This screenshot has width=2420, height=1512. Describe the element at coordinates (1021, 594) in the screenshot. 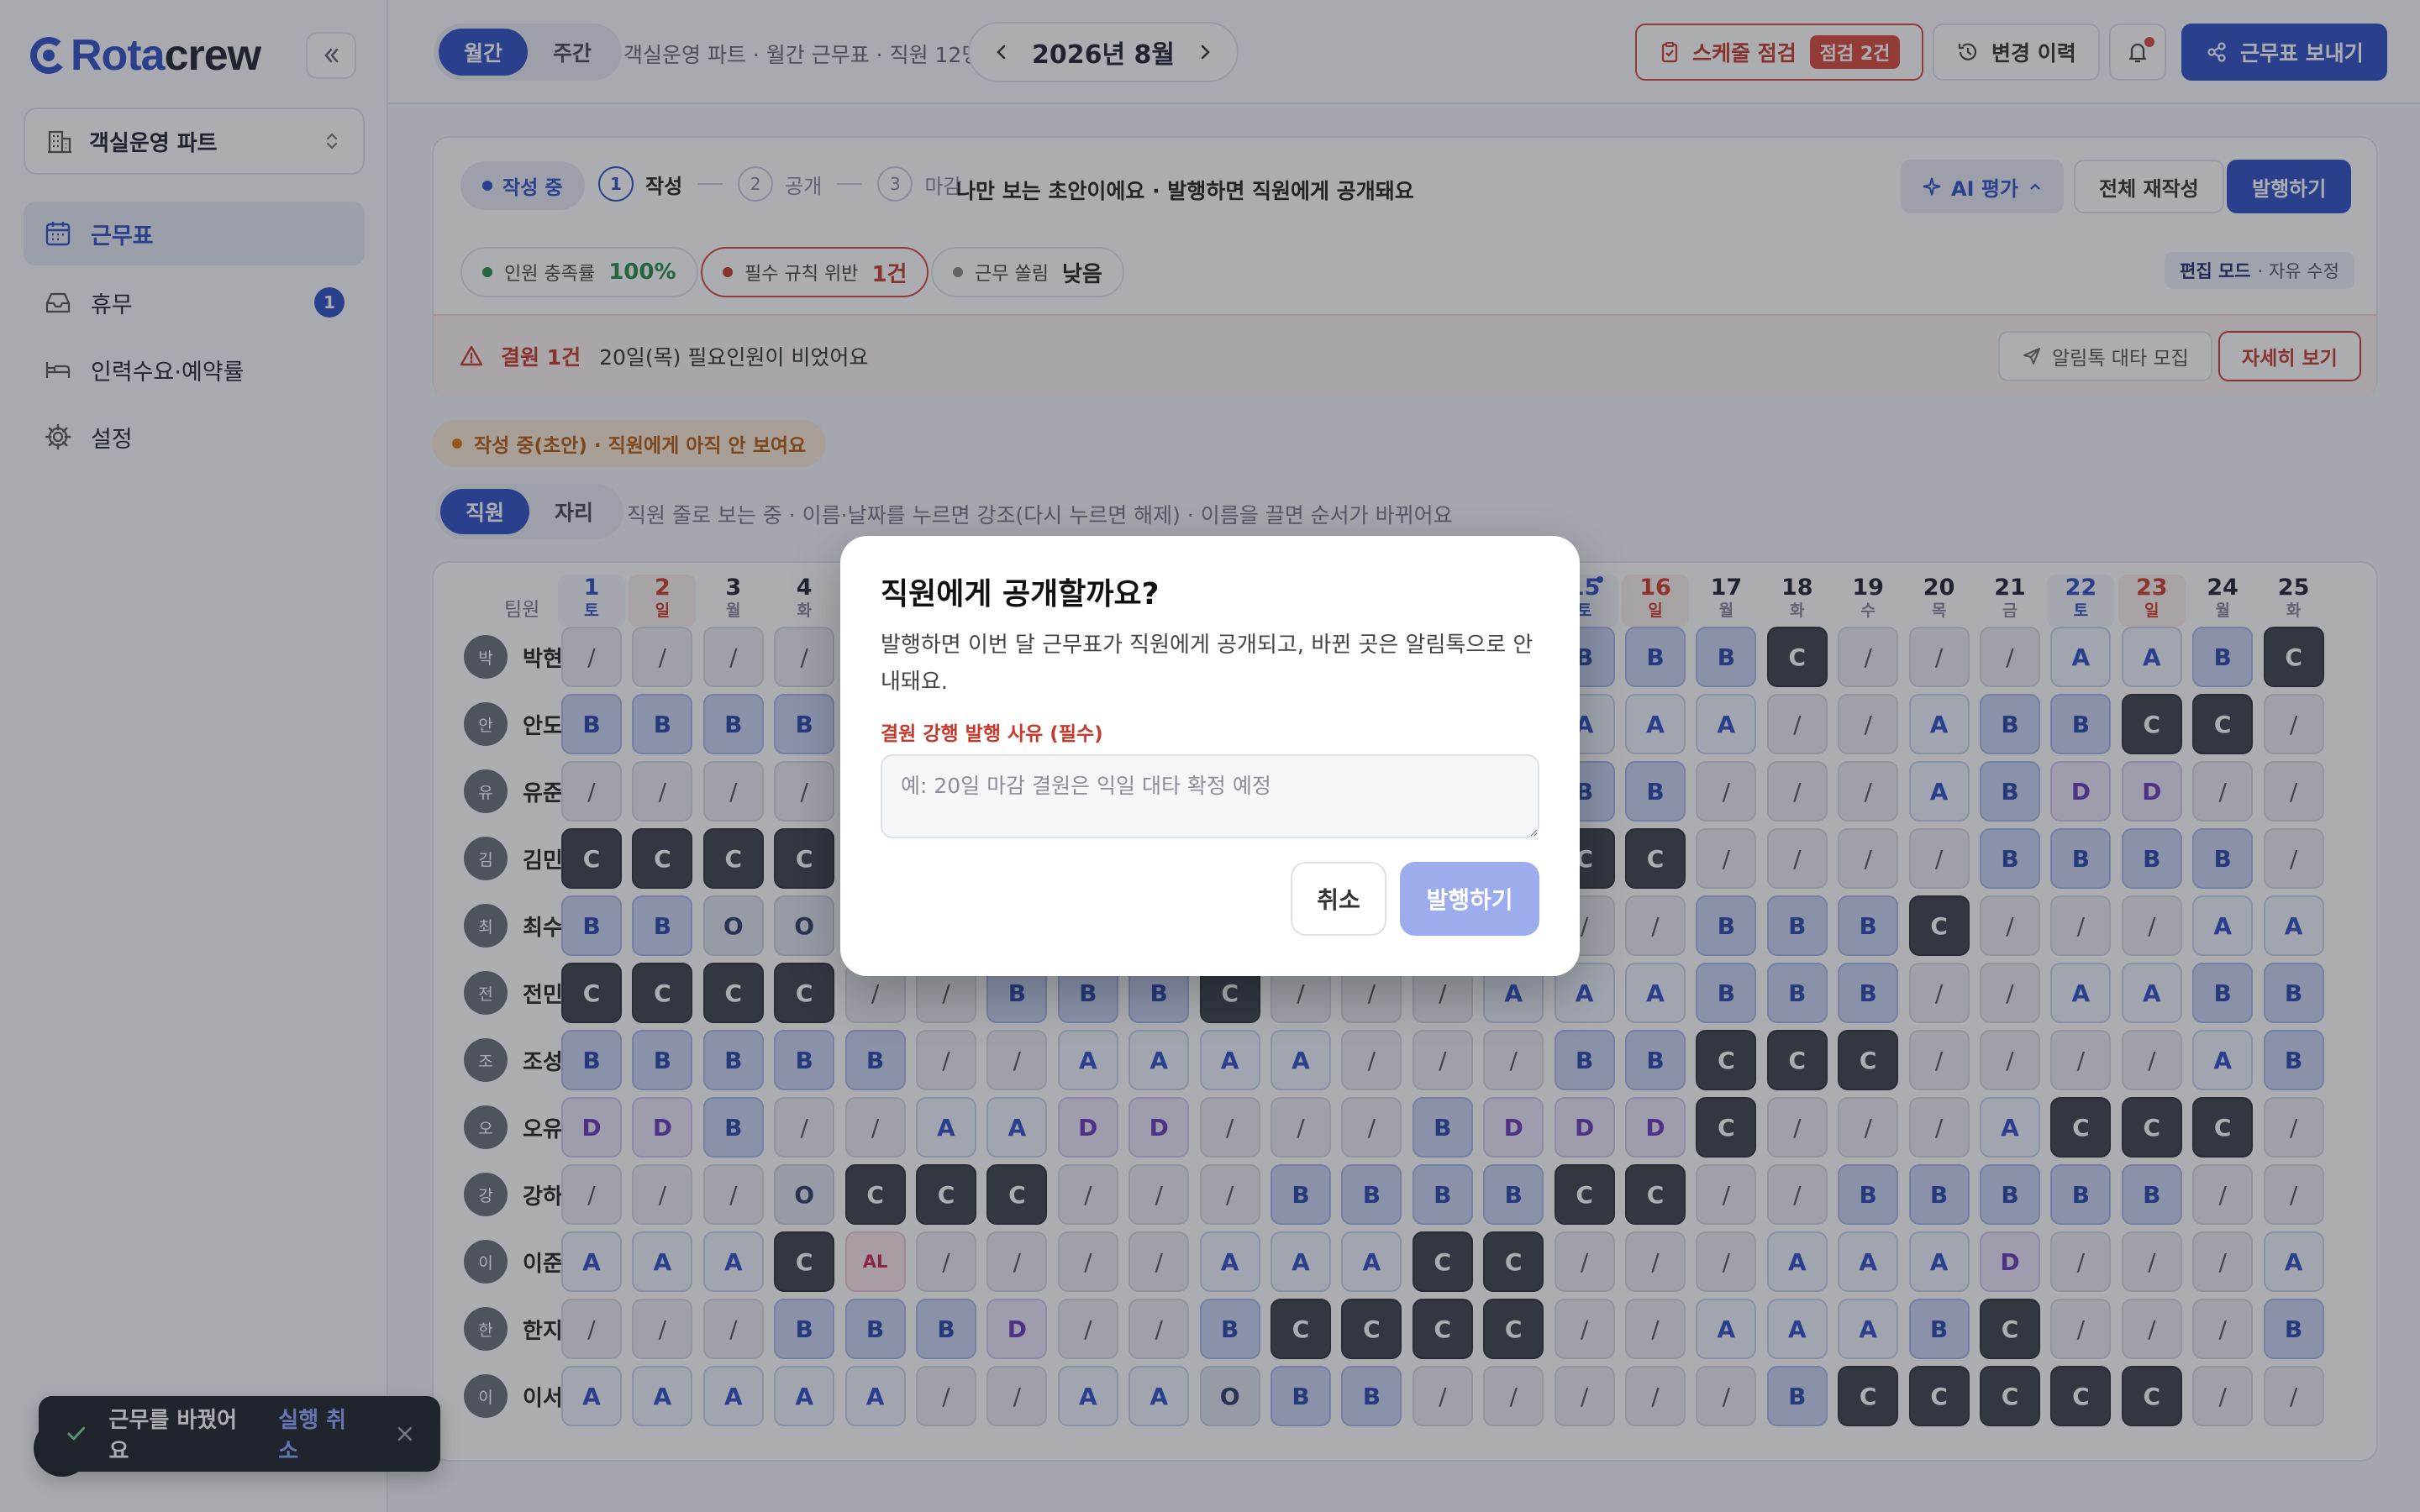

I see `dialog-title: 직원에게 공개할까요?` at that location.